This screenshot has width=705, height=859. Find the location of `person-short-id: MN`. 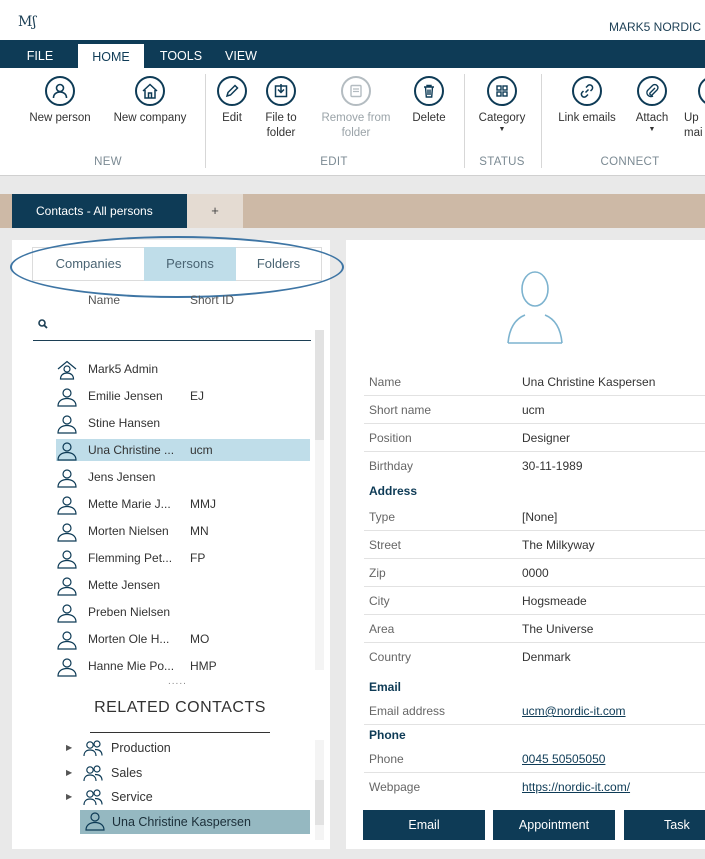

person-short-id: MN is located at coordinates (199, 531).